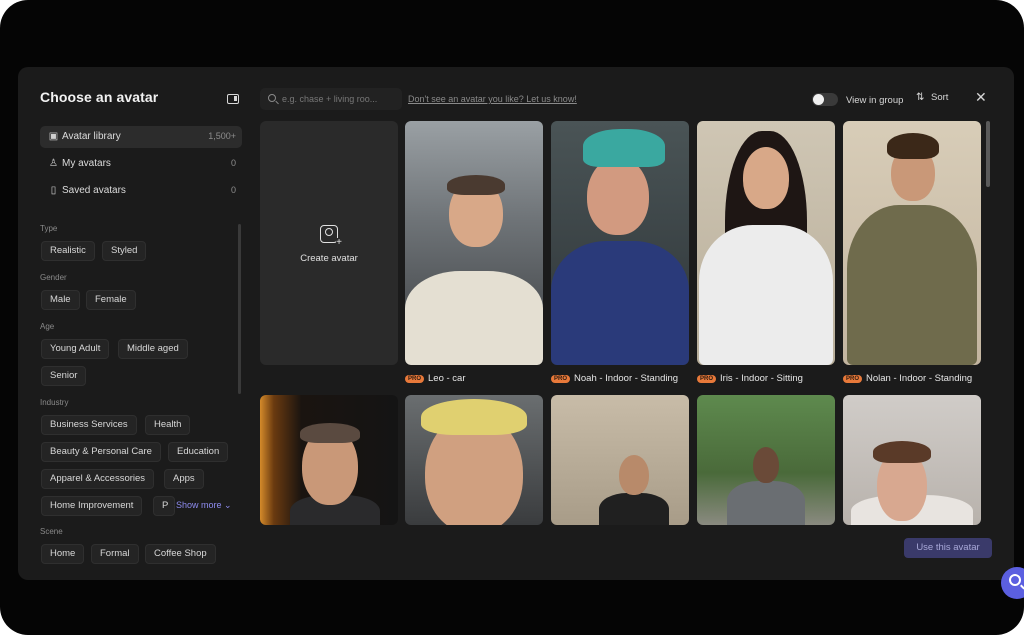  I want to click on avatar-card-noah, so click(620, 243).